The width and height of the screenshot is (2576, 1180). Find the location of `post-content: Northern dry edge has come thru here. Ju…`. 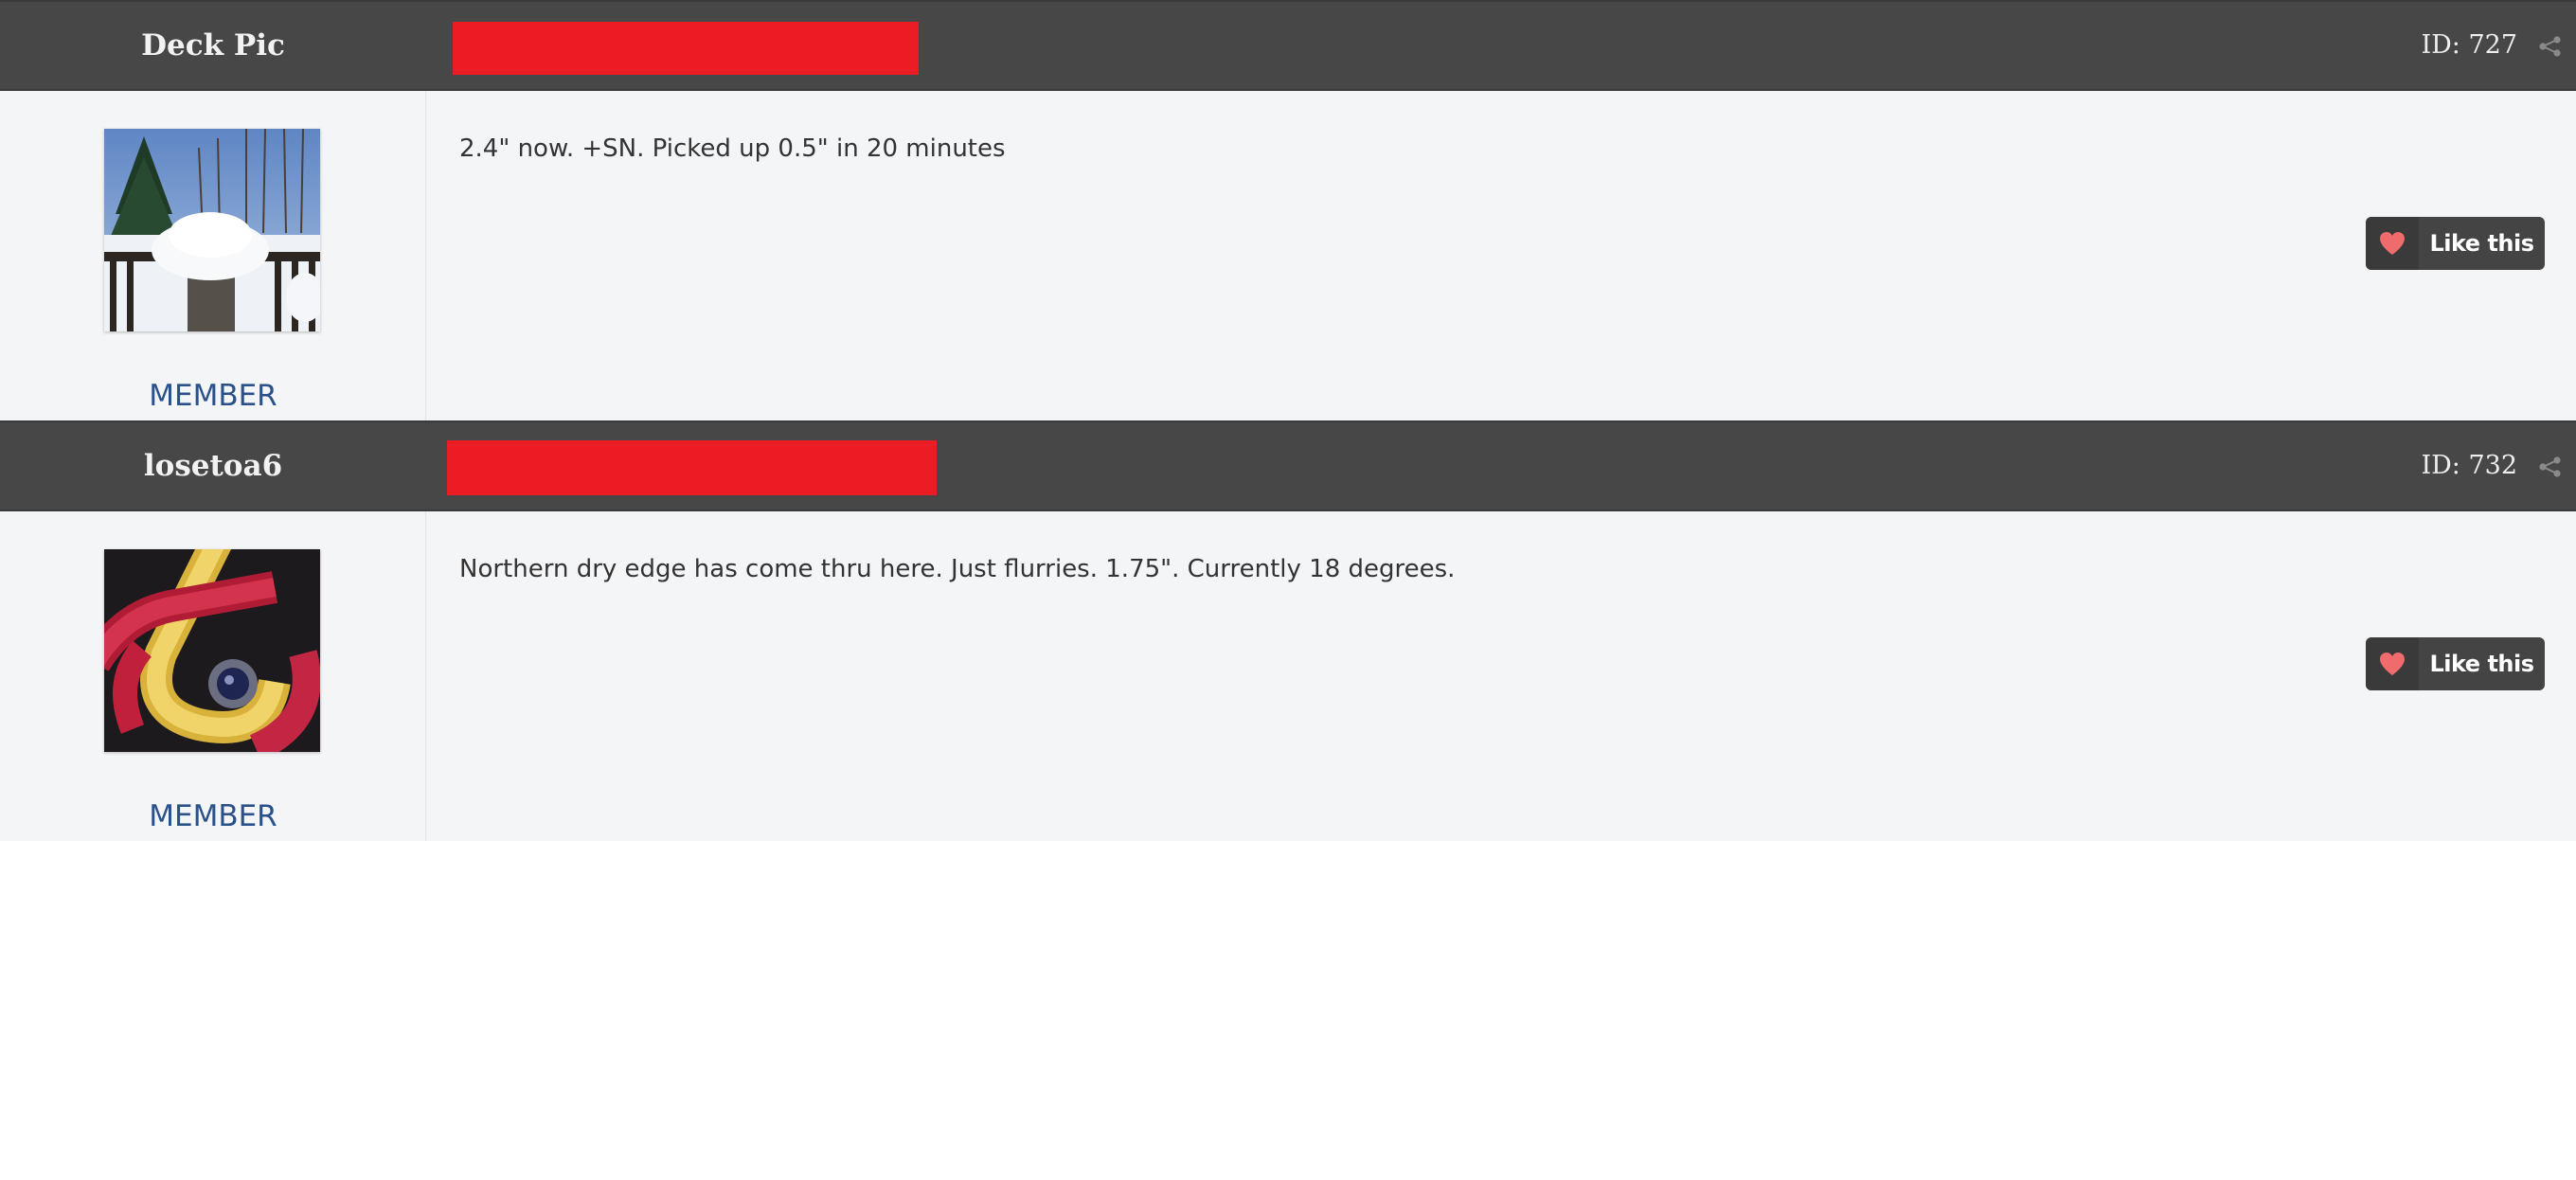

post-content: Northern dry edge has come thru here. Ju… is located at coordinates (957, 569).